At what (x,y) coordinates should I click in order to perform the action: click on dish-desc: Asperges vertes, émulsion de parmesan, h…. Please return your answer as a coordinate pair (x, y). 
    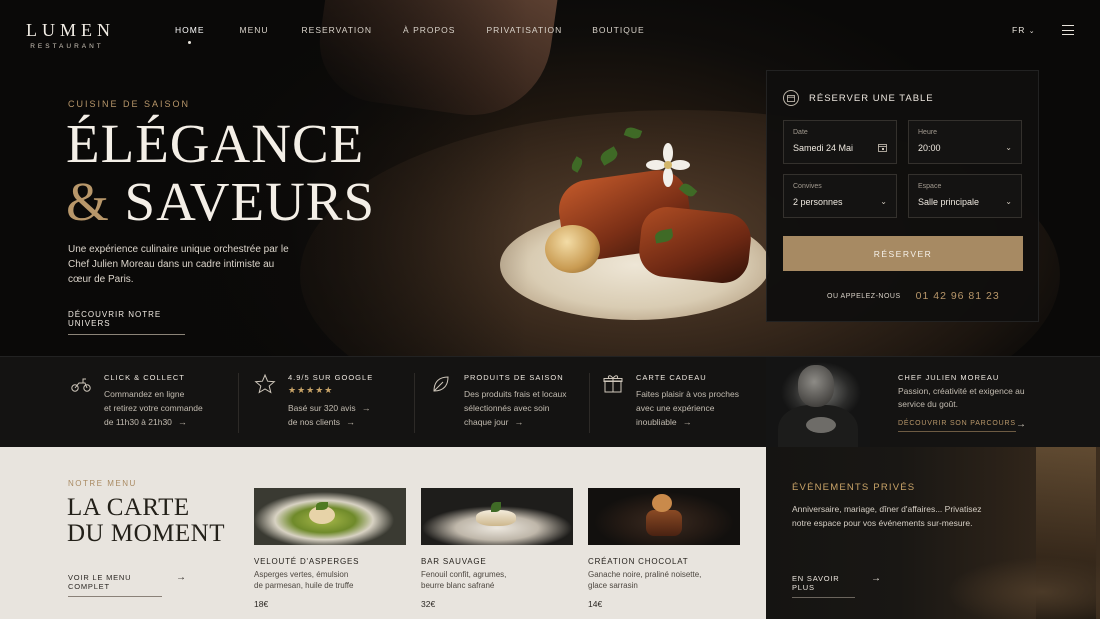
    Looking at the image, I should click on (304, 580).